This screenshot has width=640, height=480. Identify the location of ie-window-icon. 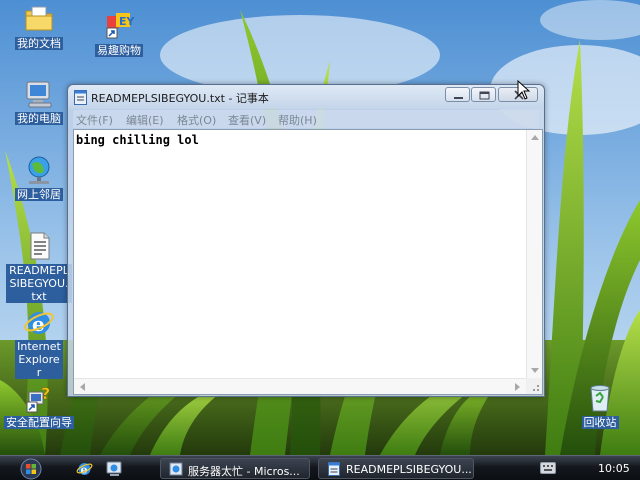
(176, 469).